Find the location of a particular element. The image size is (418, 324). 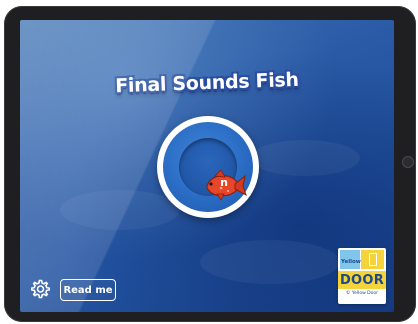

page-title: Final Sounds Fish is located at coordinates (207, 83).